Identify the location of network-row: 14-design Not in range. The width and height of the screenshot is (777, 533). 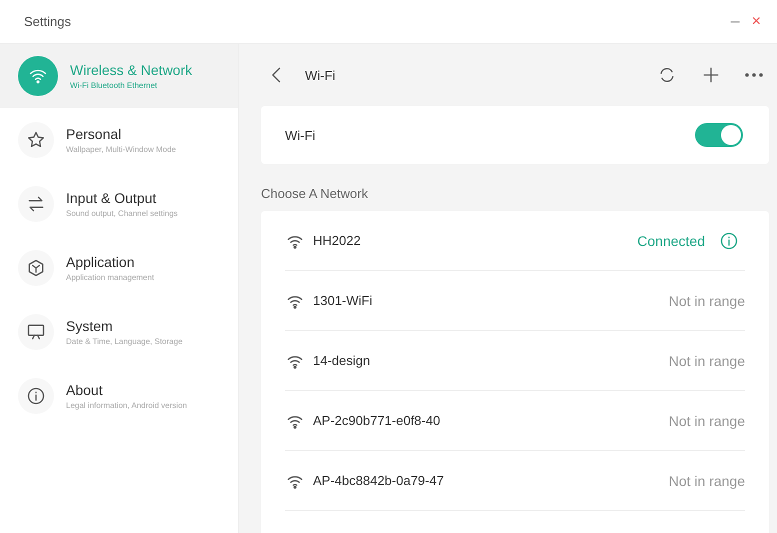
(515, 361).